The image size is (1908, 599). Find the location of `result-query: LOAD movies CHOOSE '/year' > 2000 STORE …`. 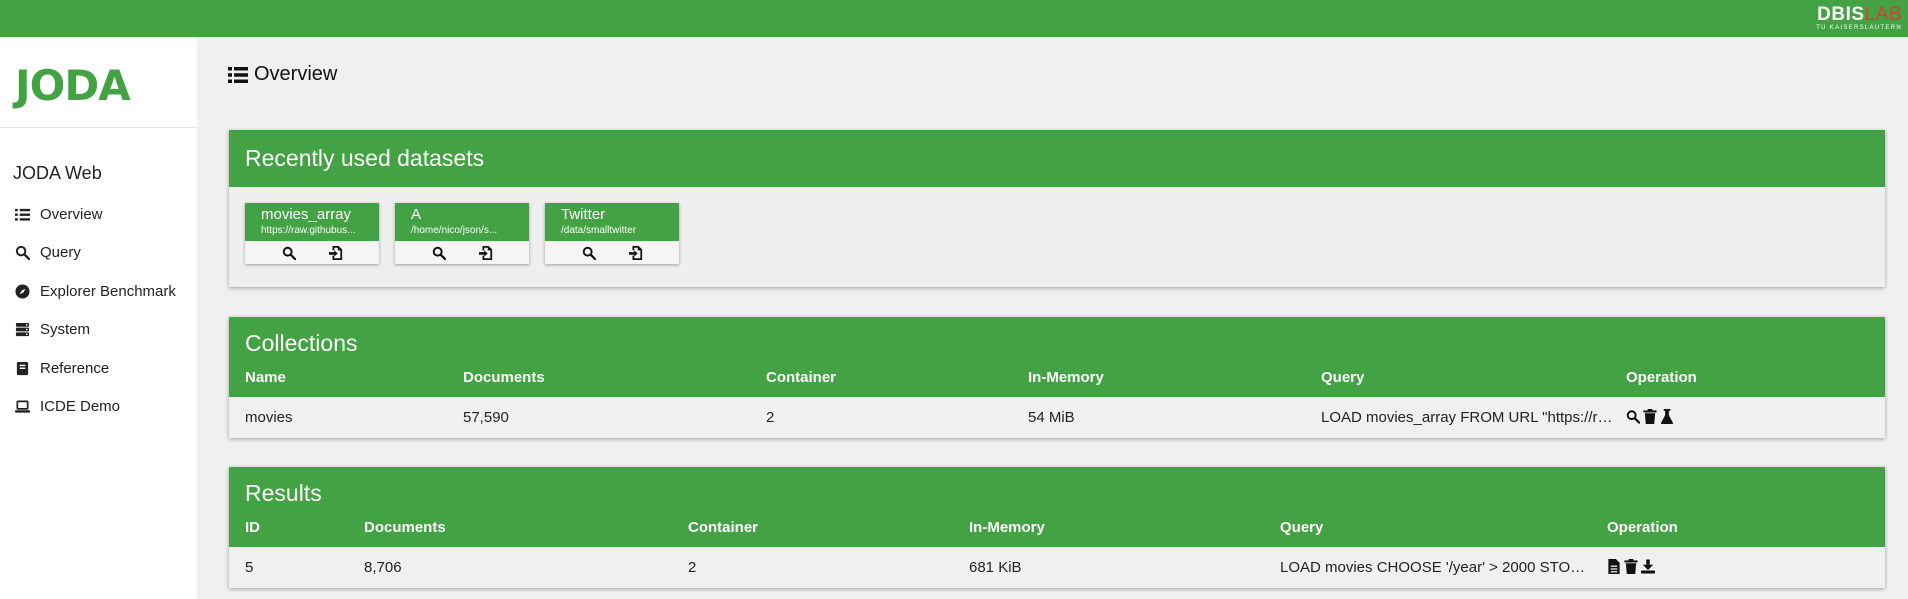

result-query: LOAD movies CHOOSE '/year' > 2000 STORE … is located at coordinates (1434, 567).